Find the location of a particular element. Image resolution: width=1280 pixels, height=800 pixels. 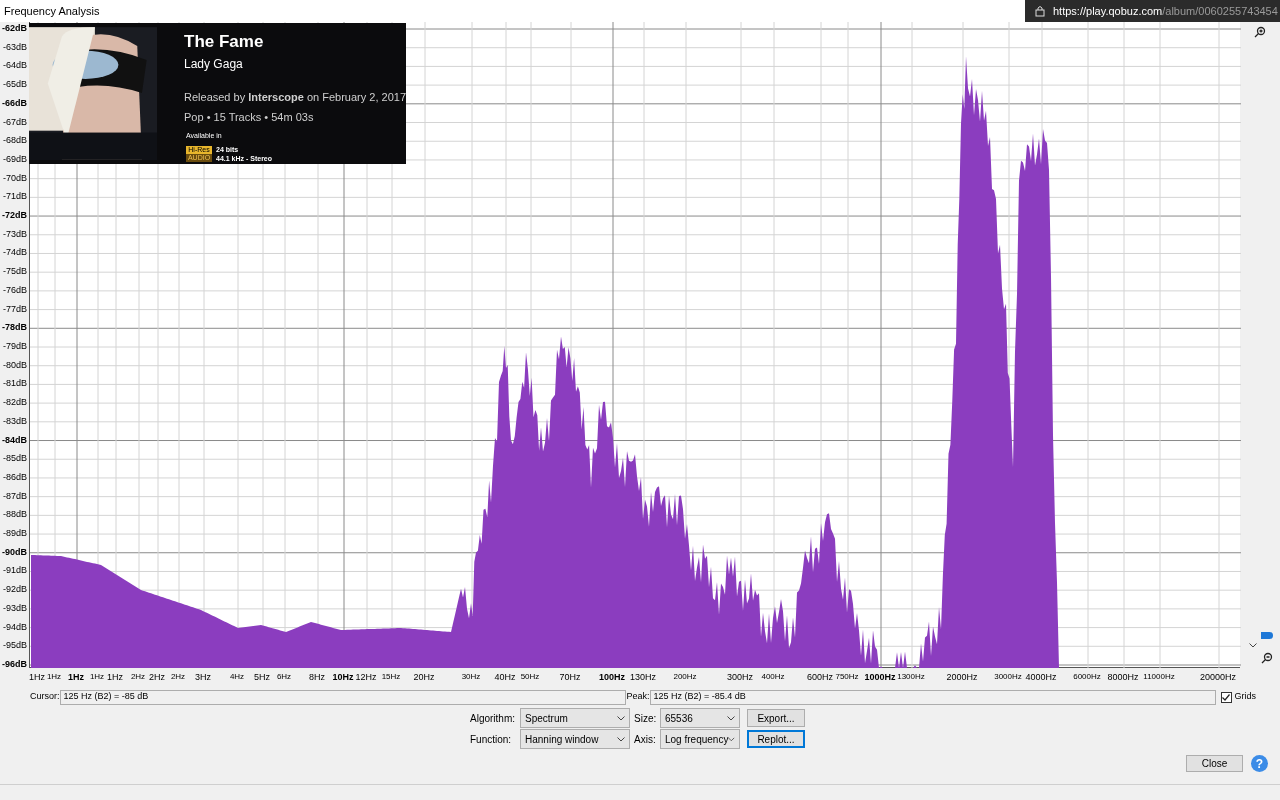

y-axis-label: -93dB is located at coordinates (14, 608).